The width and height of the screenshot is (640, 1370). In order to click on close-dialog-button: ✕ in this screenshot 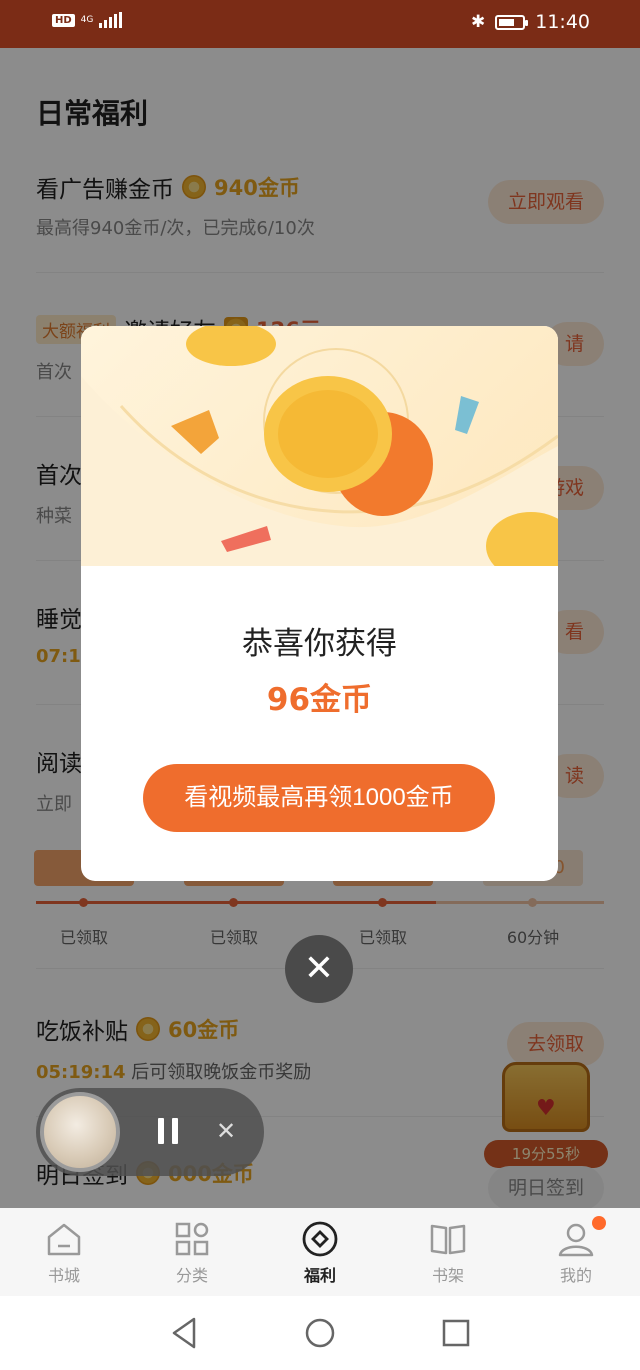, I will do `click(319, 969)`.